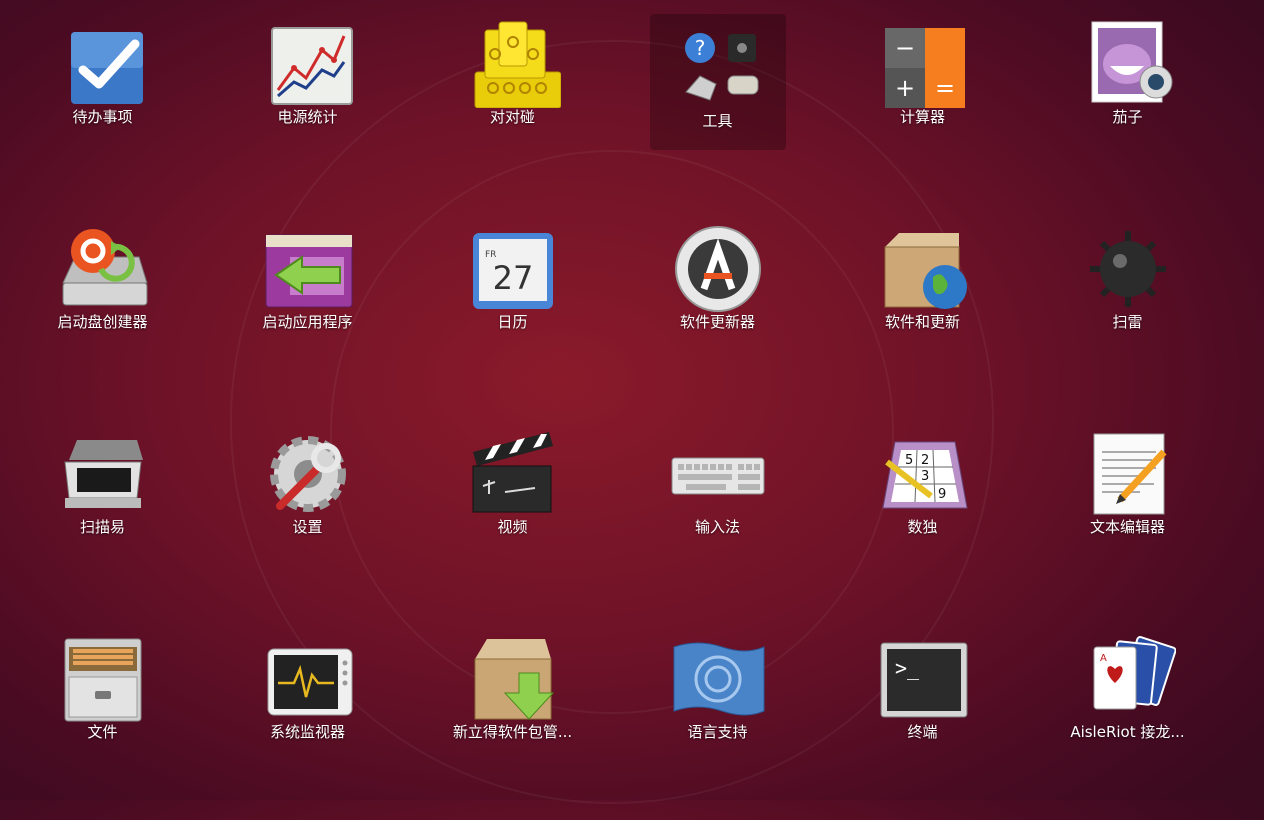 This screenshot has height=820, width=1264. What do you see at coordinates (1128, 60) in the screenshot?
I see `cheese-webcam-icon` at bounding box center [1128, 60].